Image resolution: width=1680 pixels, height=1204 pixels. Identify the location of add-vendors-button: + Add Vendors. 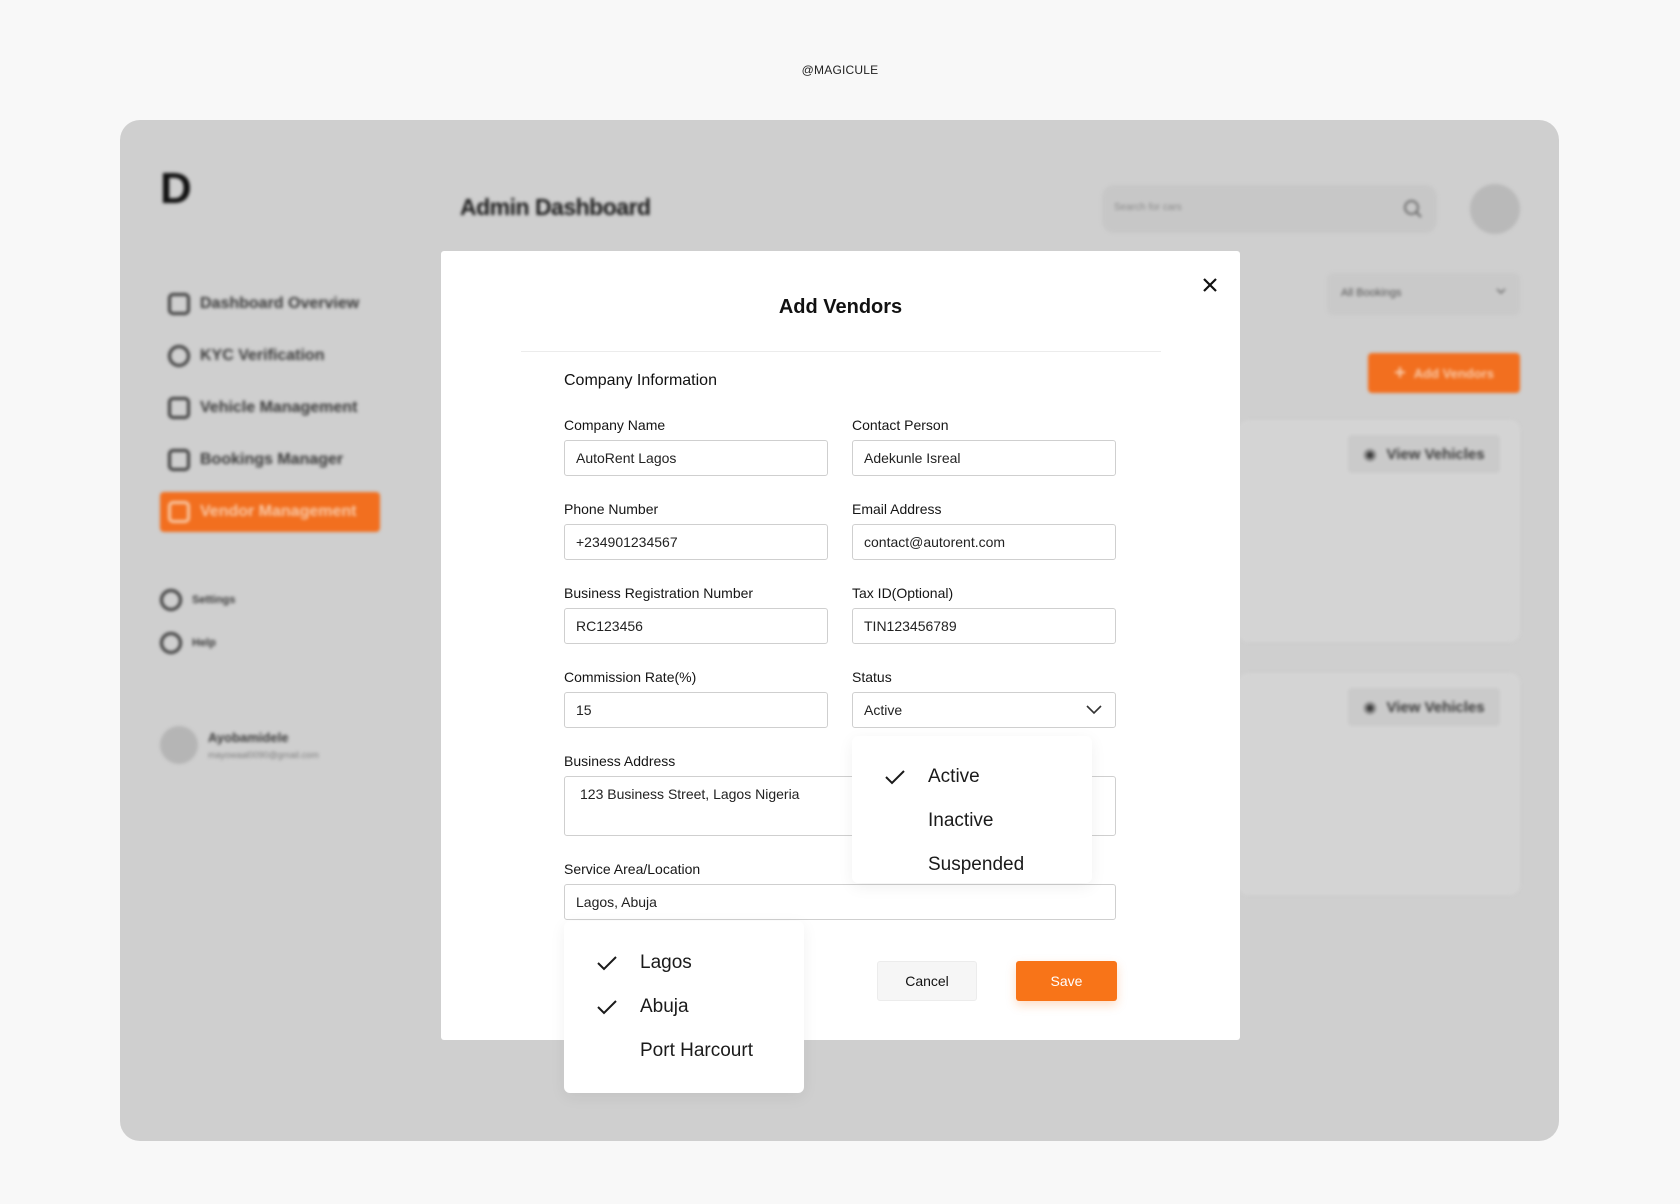
(1444, 373).